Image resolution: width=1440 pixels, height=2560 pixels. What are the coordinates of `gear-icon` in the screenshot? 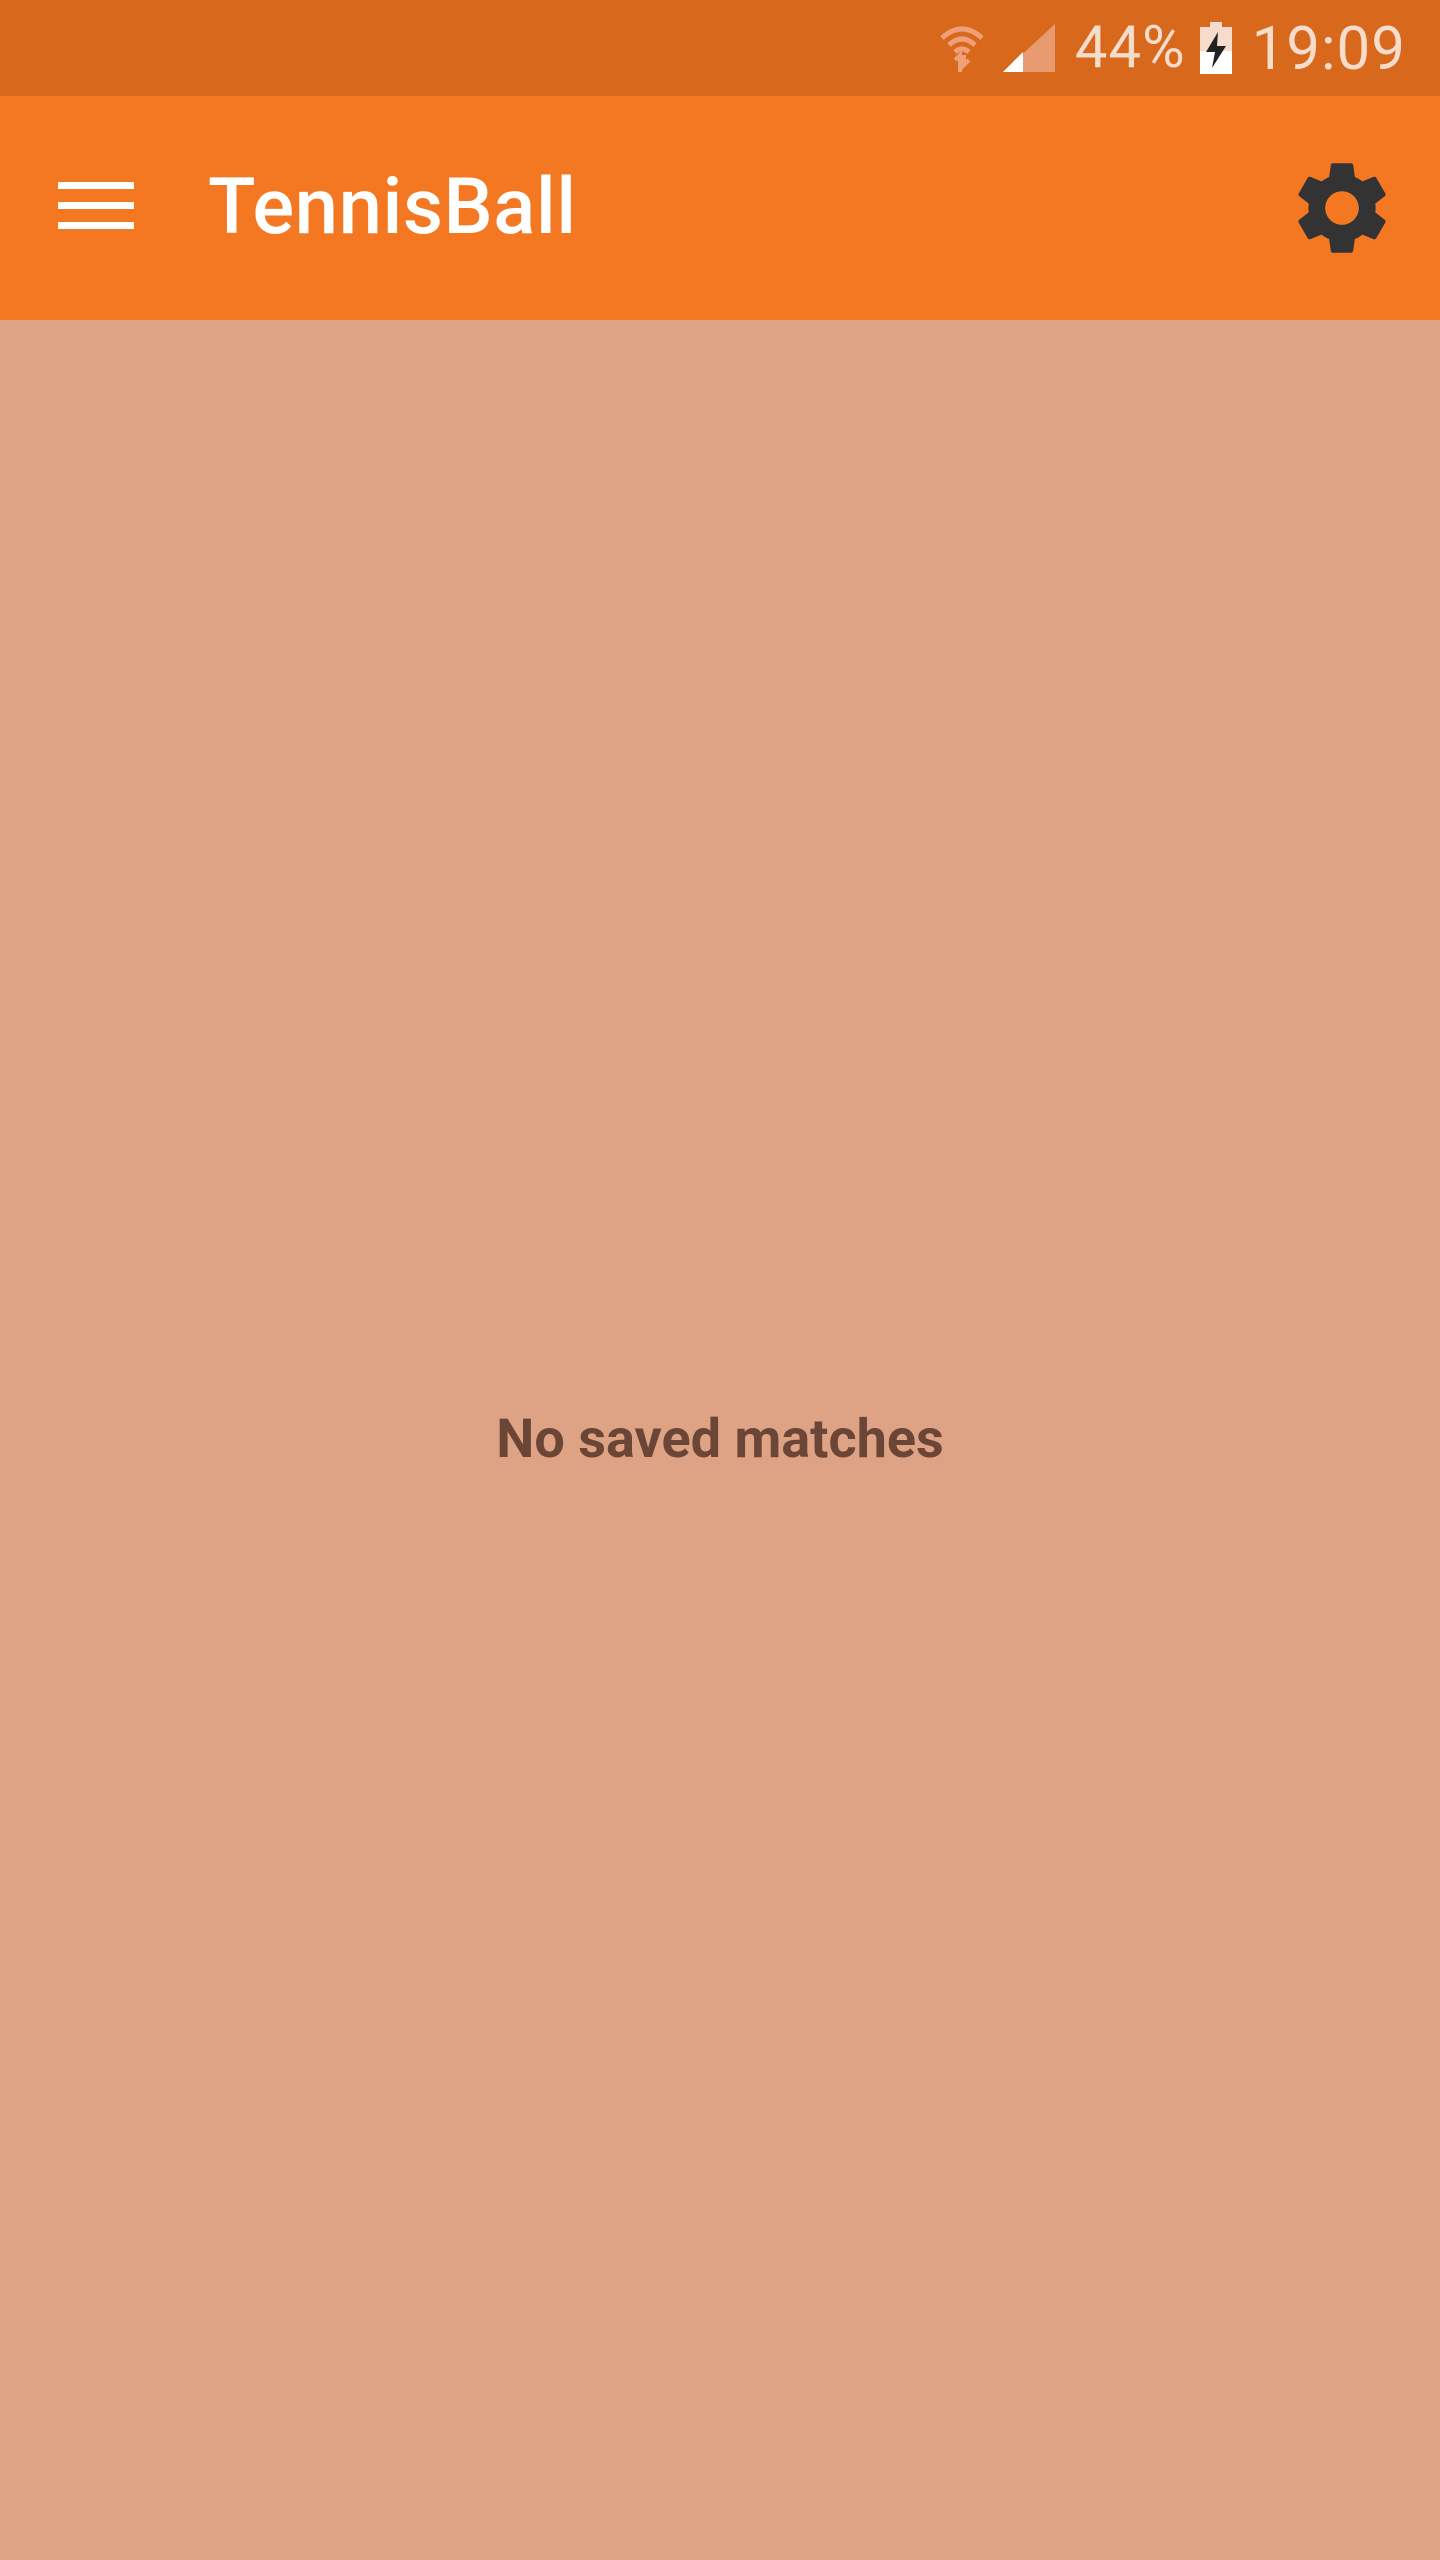 It's located at (1342, 208).